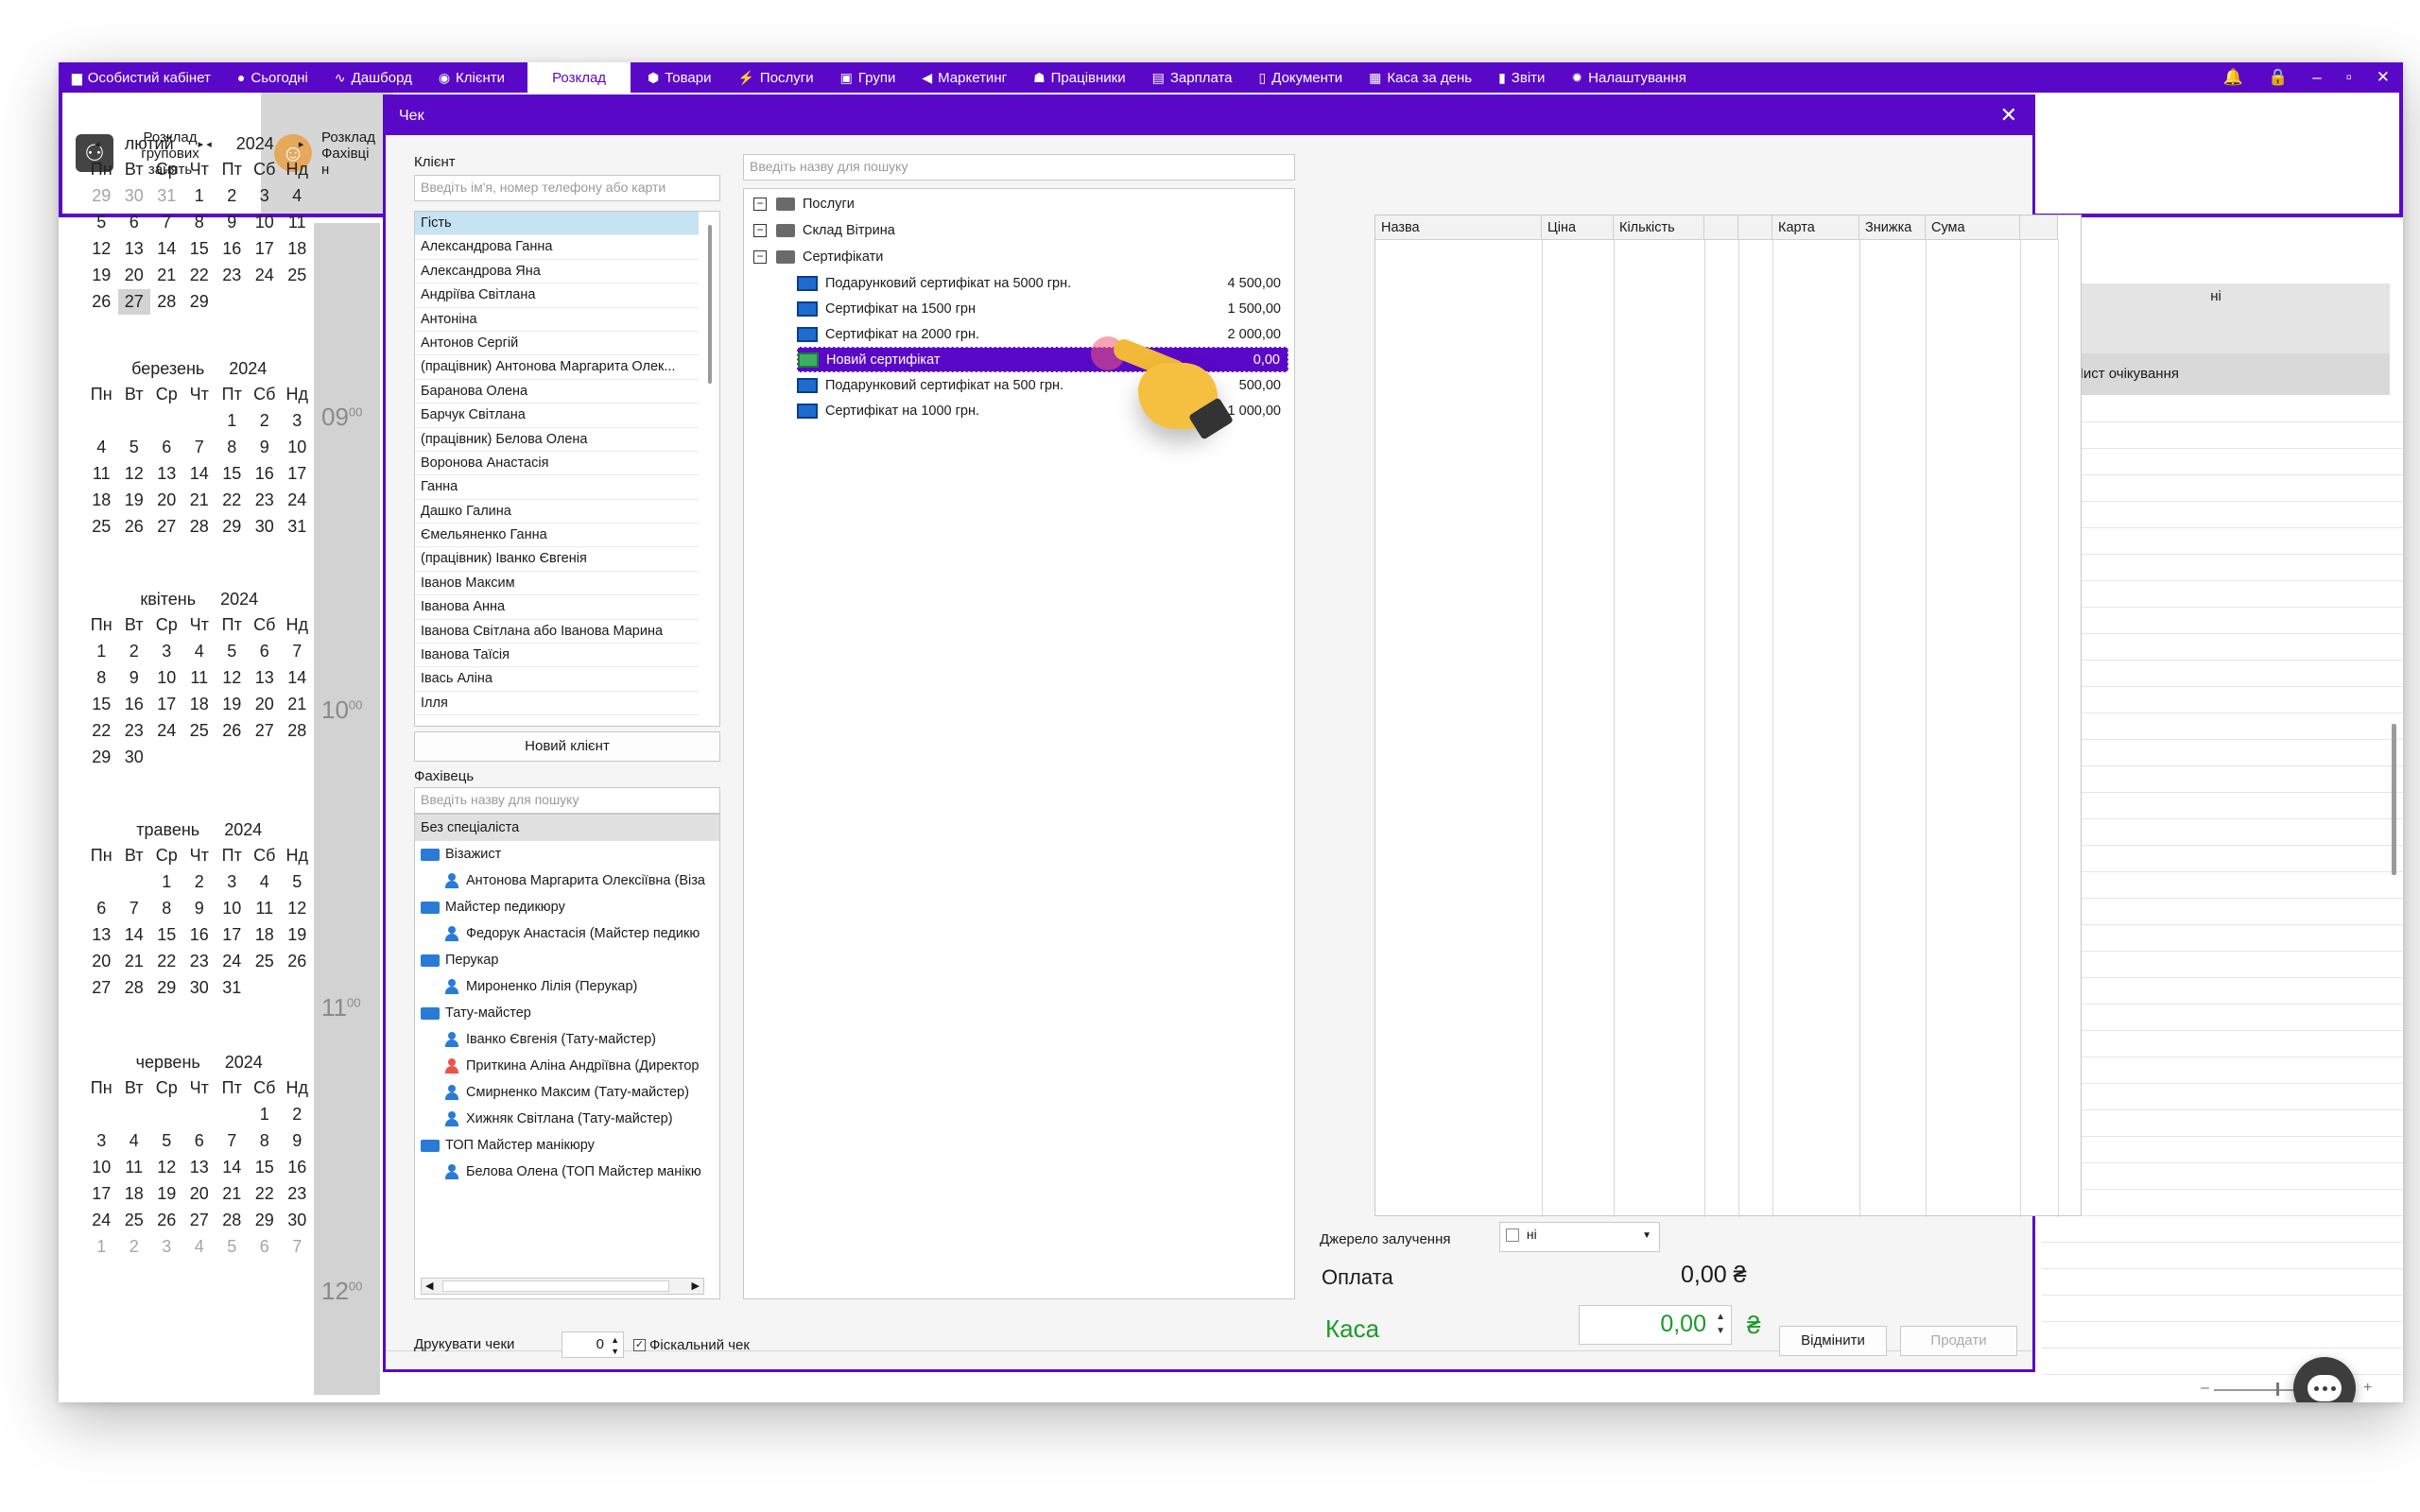 The height and width of the screenshot is (1512, 2420). I want to click on client-list-item: Андріїва Світлана, so click(557, 296).